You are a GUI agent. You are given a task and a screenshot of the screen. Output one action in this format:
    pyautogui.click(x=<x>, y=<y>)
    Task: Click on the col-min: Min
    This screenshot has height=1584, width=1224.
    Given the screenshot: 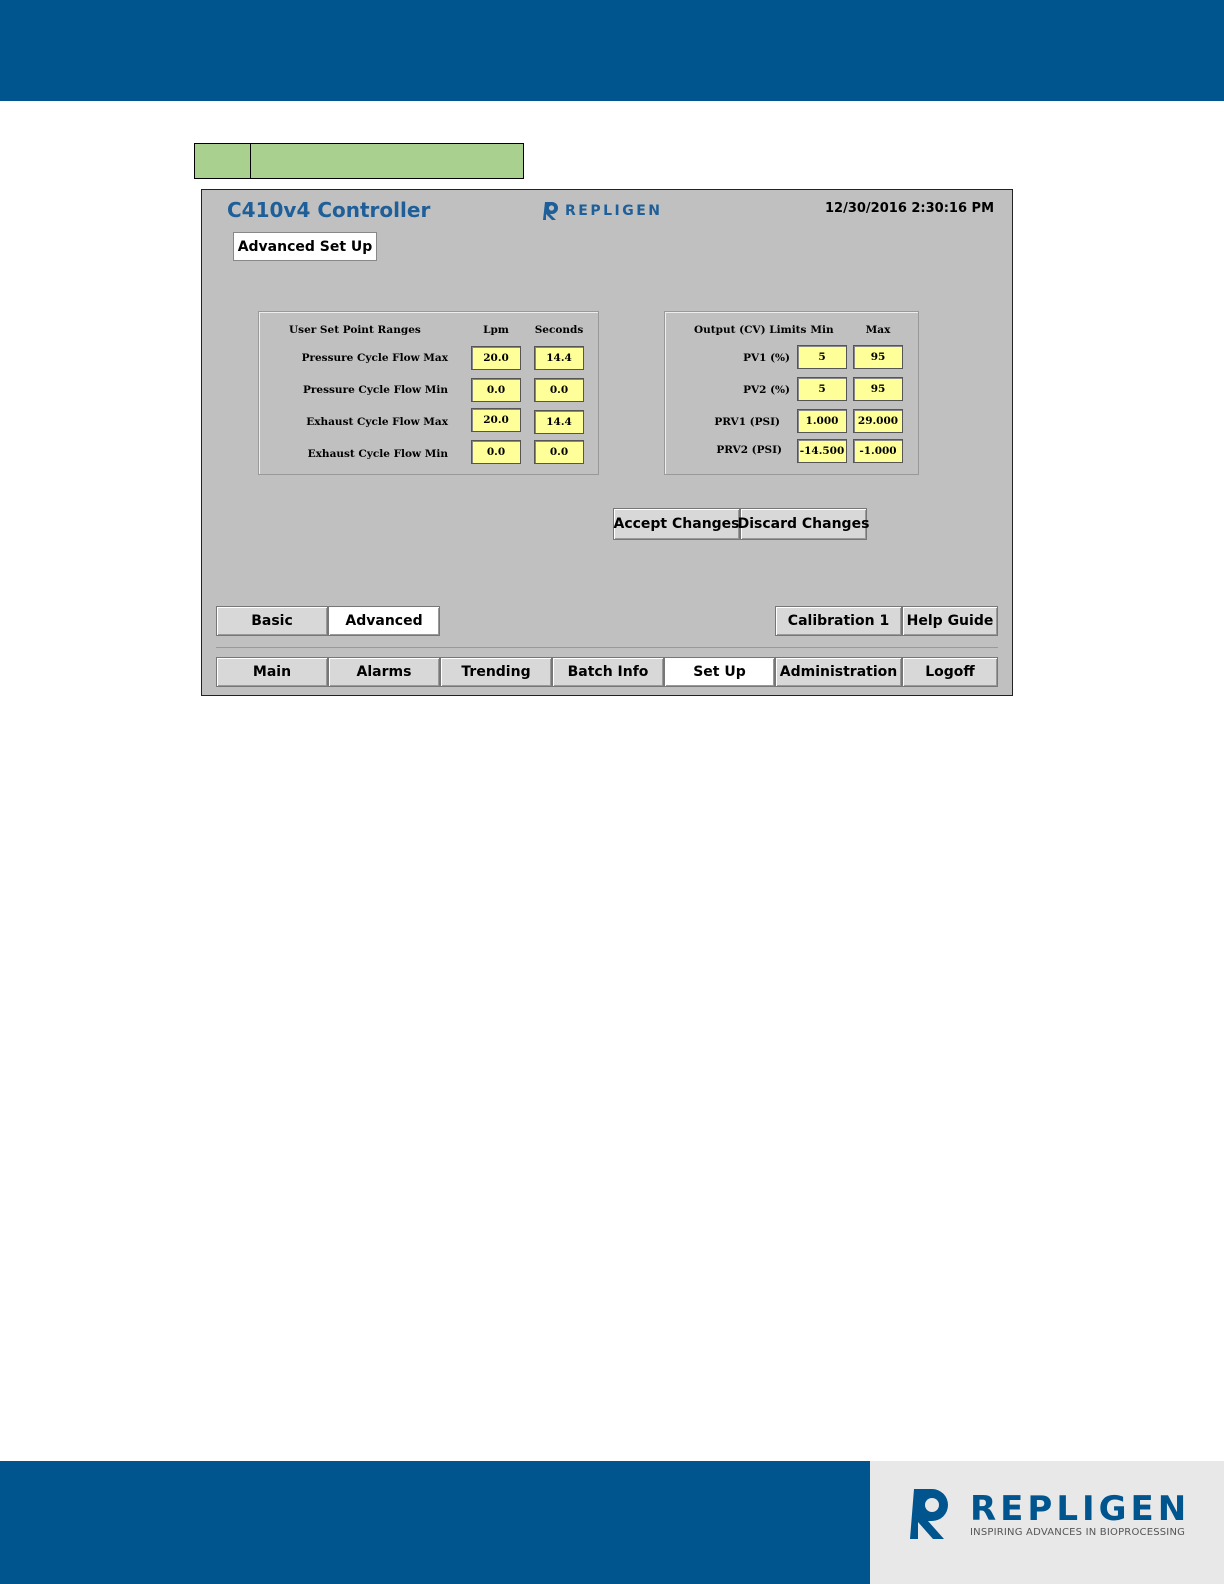 What is the action you would take?
    pyautogui.click(x=822, y=330)
    